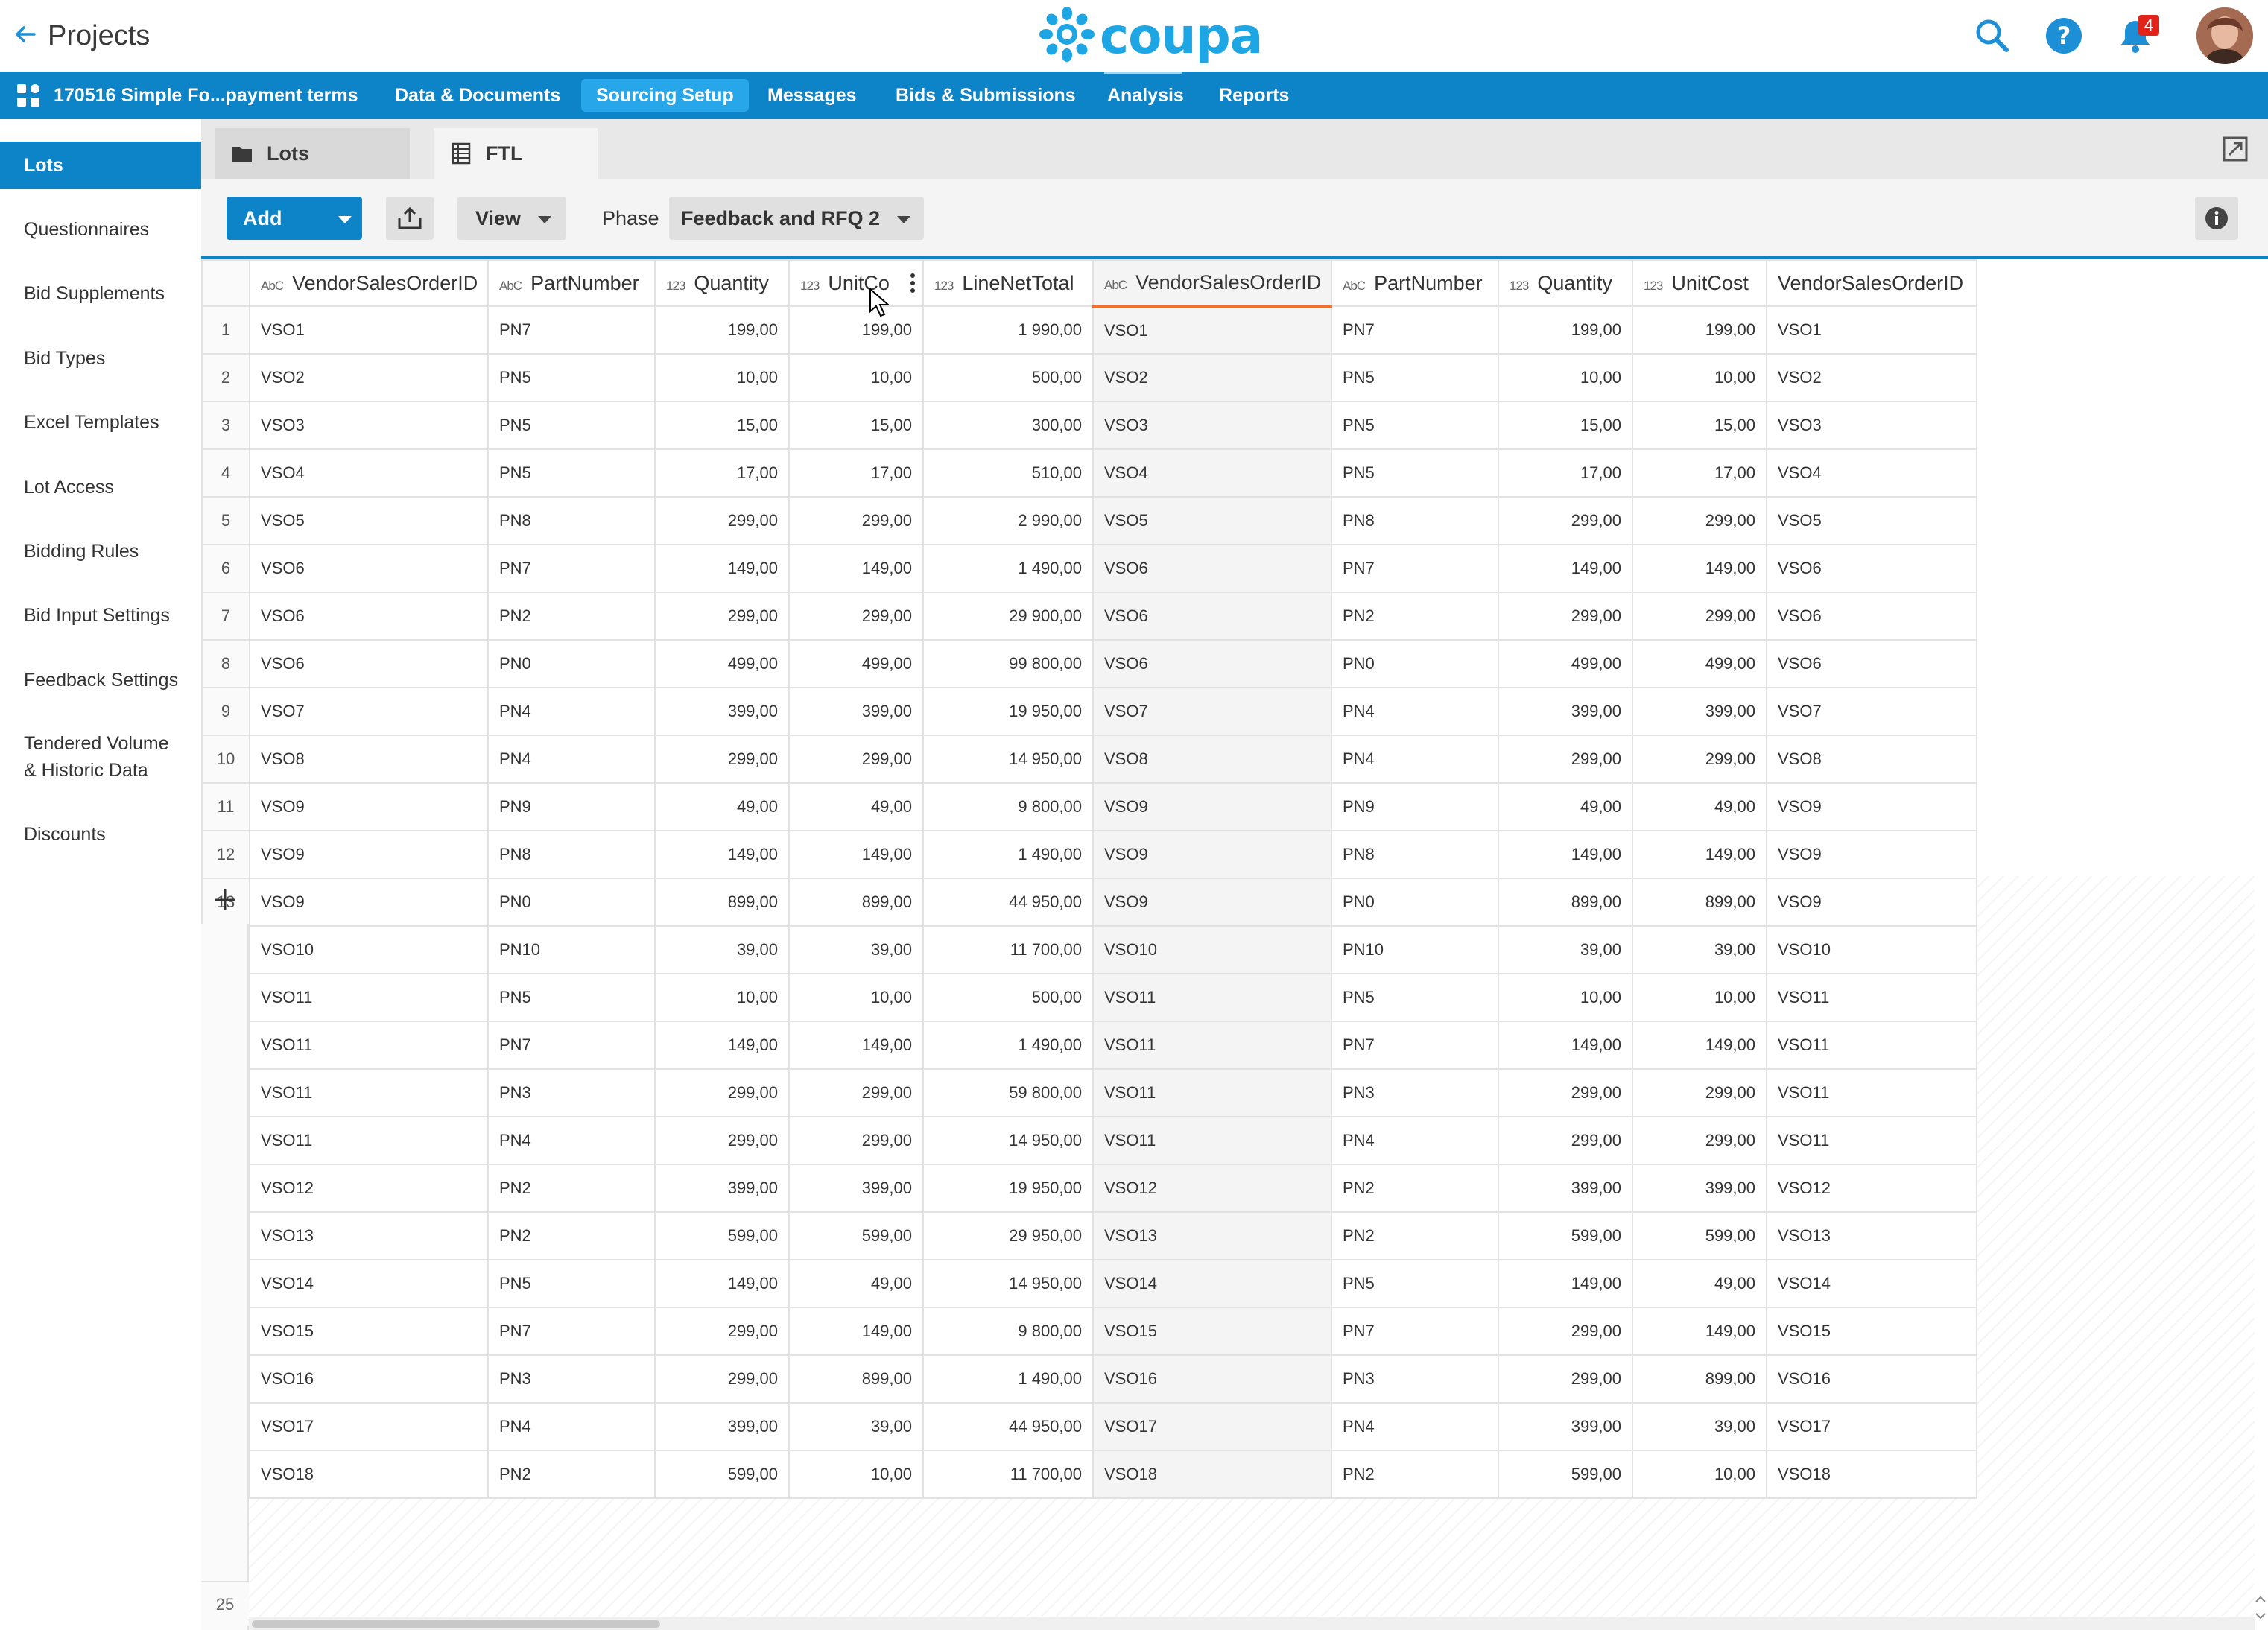 This screenshot has width=2268, height=1630. What do you see at coordinates (572, 854) in the screenshot?
I see `table-cell: PN8` at bounding box center [572, 854].